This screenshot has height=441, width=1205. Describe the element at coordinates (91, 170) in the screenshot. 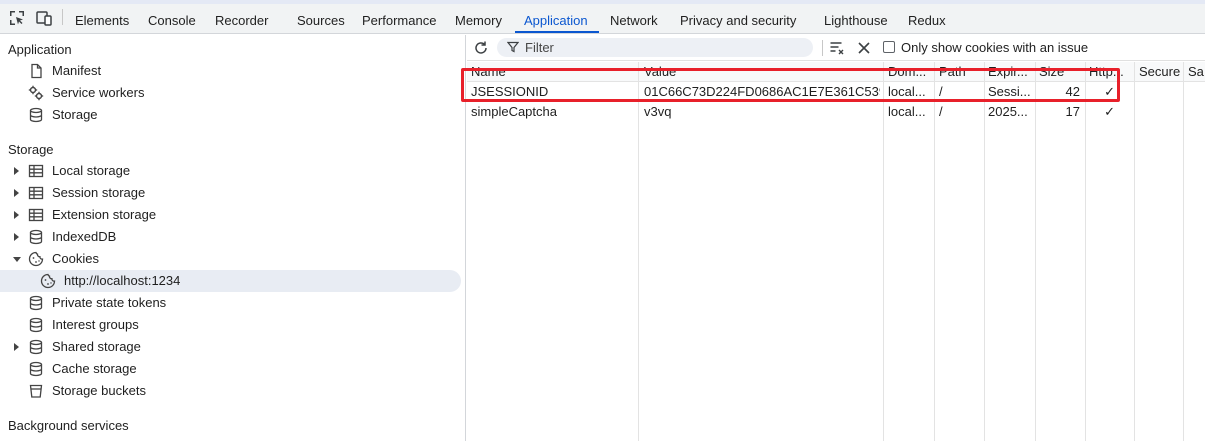

I see `sidebar-item-label: Local storage` at that location.